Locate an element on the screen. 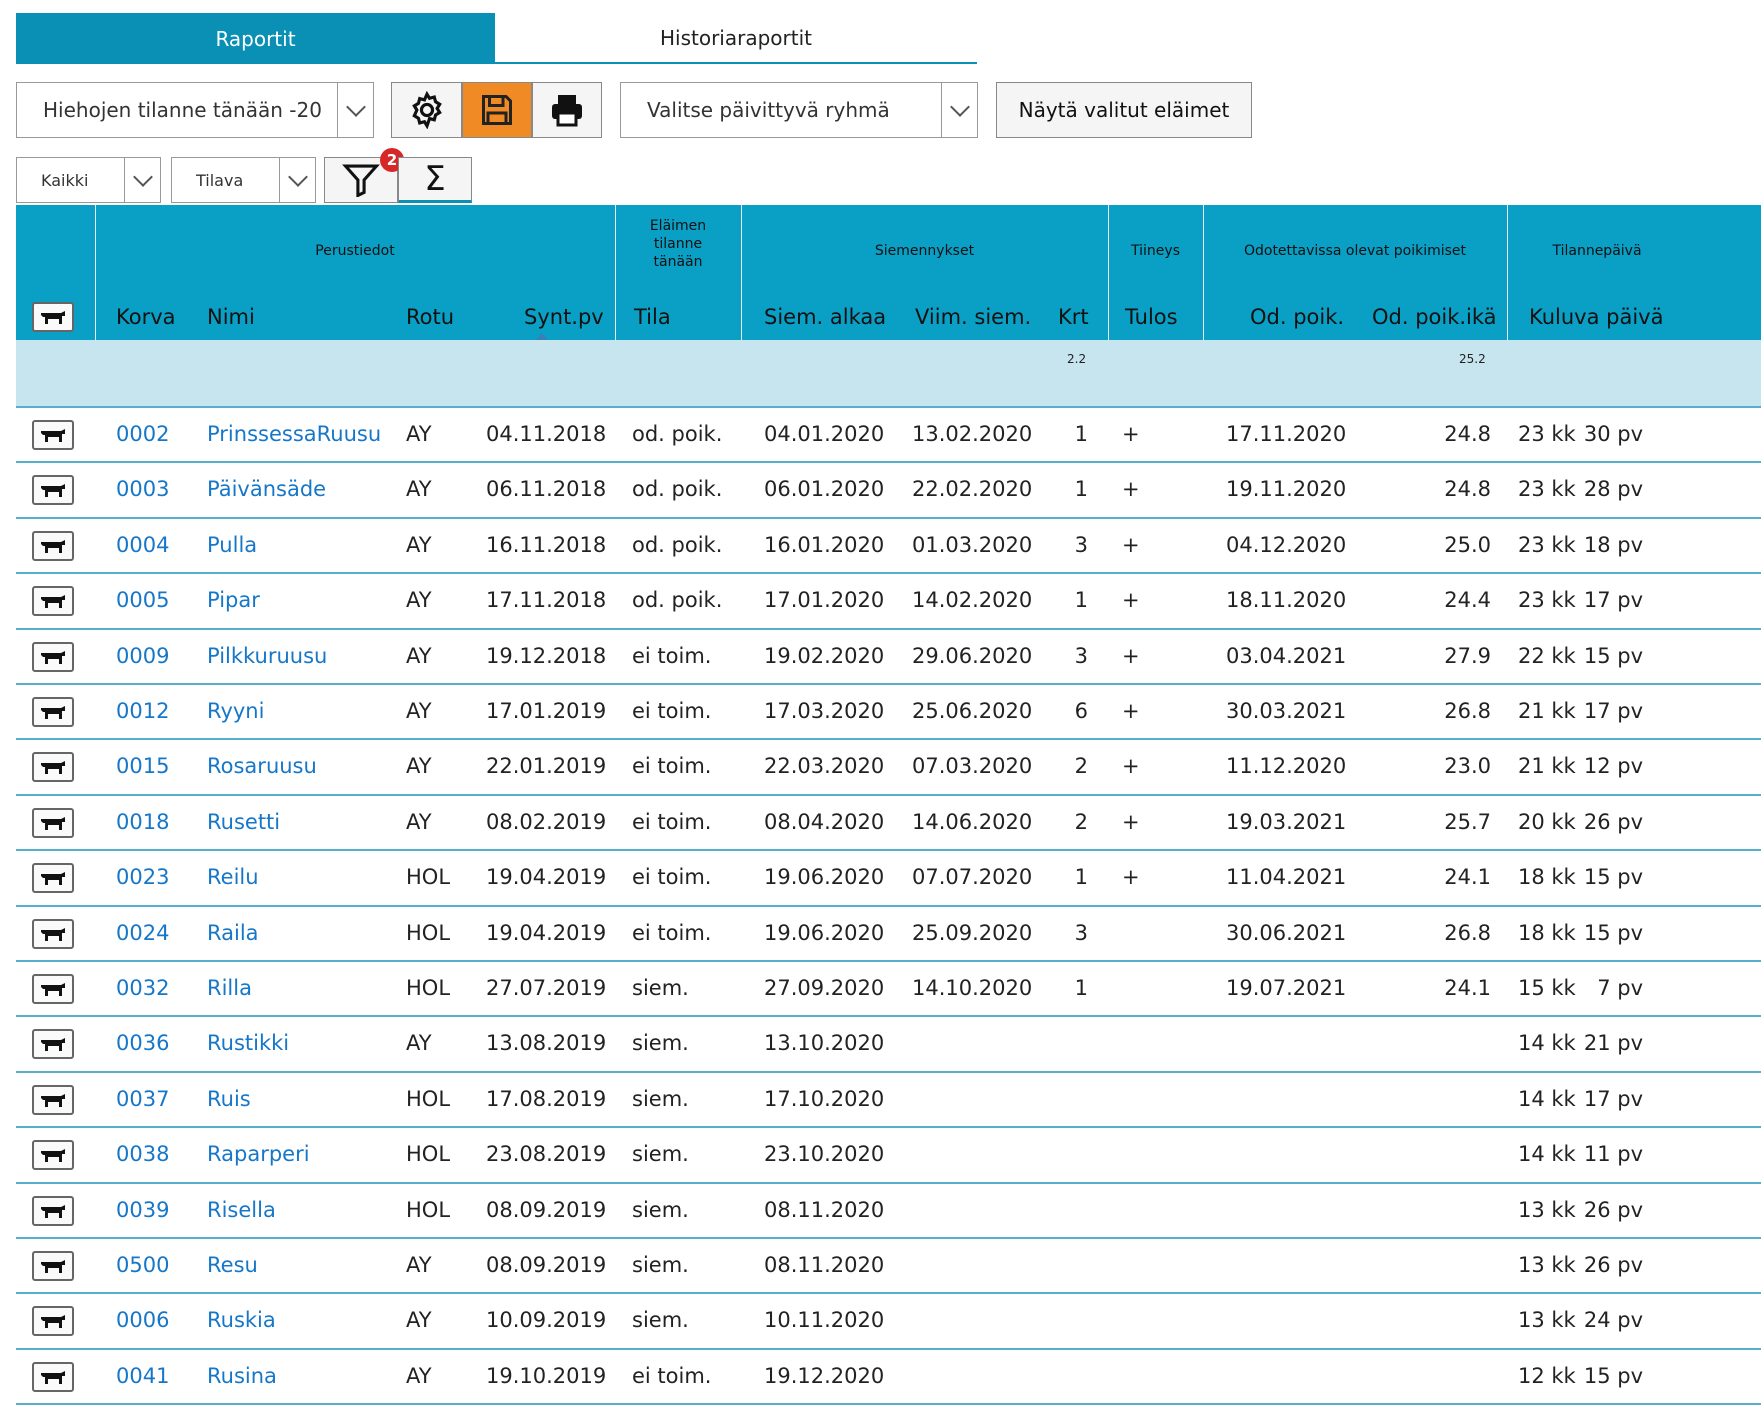 This screenshot has height=1405, width=1761. print-button is located at coordinates (567, 110).